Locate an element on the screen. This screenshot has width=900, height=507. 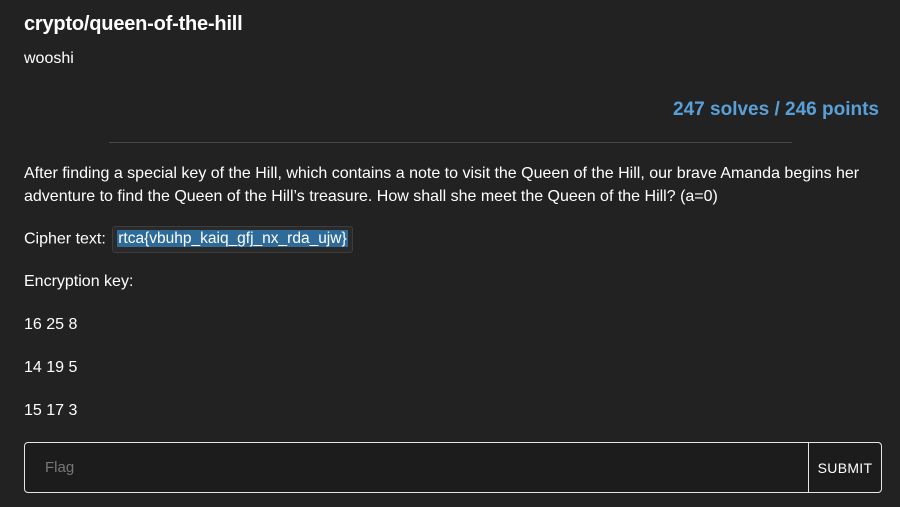
submit-button: SUBMIT is located at coordinates (844, 467).